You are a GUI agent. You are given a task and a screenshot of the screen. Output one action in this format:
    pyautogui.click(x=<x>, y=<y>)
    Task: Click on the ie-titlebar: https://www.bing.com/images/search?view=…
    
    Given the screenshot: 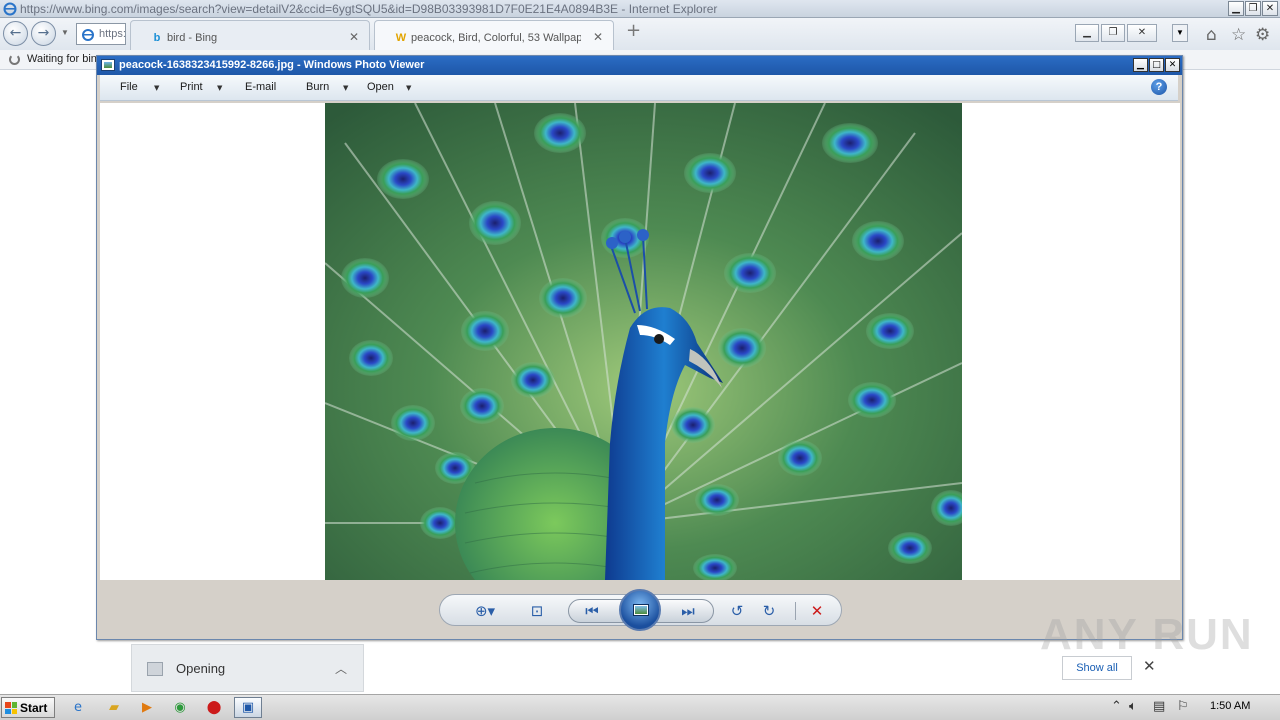 What is the action you would take?
    pyautogui.click(x=640, y=9)
    